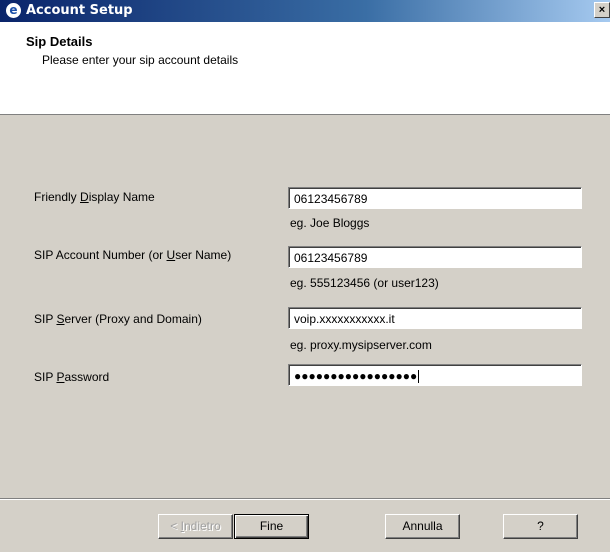 This screenshot has height=552, width=610. Describe the element at coordinates (435, 318) in the screenshot. I see `server-field: voip.xxxxxxxxxxx.it` at that location.